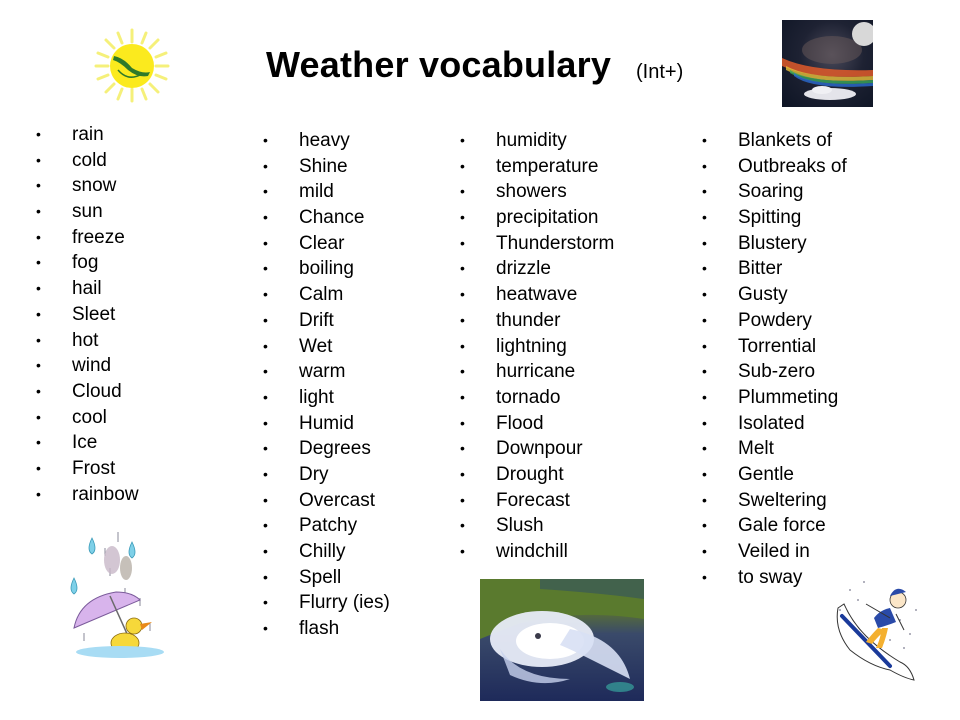  What do you see at coordinates (120, 595) in the screenshot?
I see `duck-umbrella-image` at bounding box center [120, 595].